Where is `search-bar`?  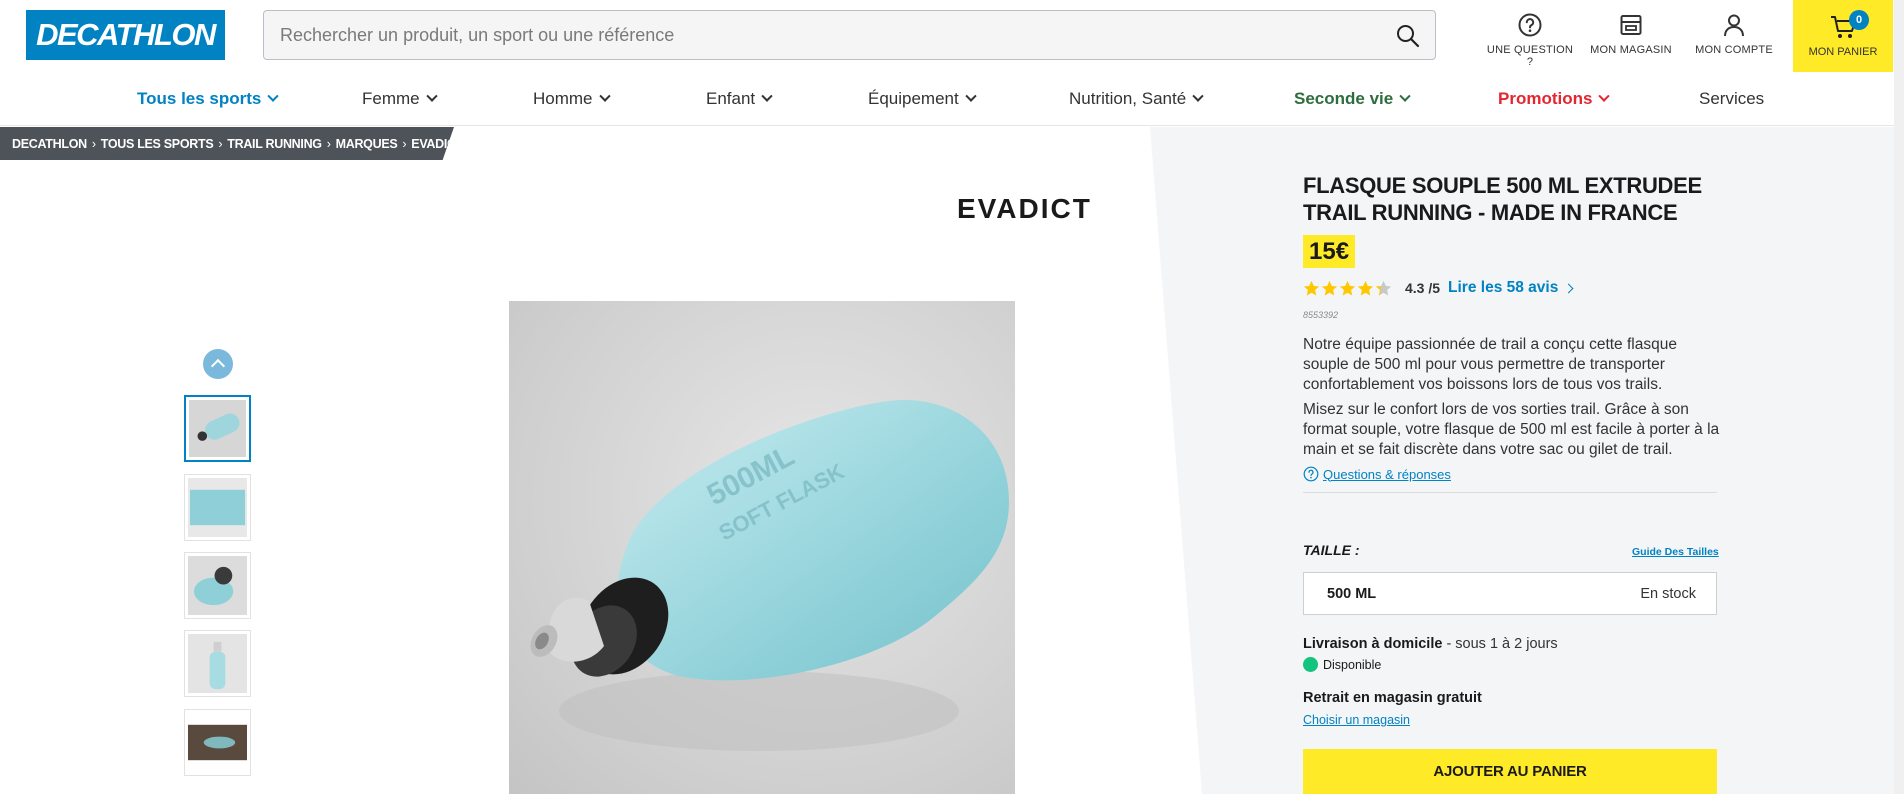
search-bar is located at coordinates (849, 35).